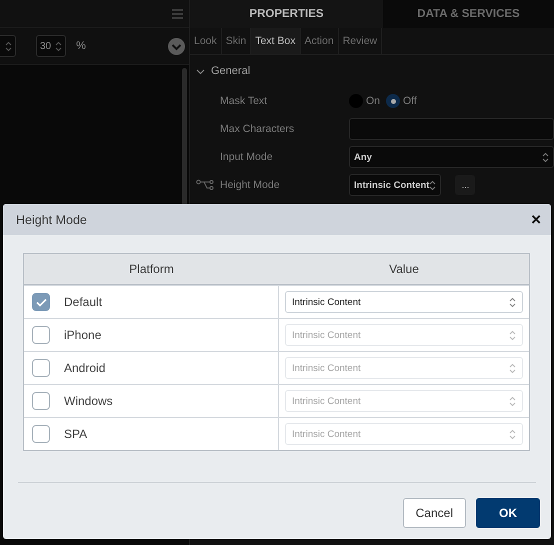 This screenshot has width=554, height=545. What do you see at coordinates (85, 368) in the screenshot?
I see `platform-name: Android` at bounding box center [85, 368].